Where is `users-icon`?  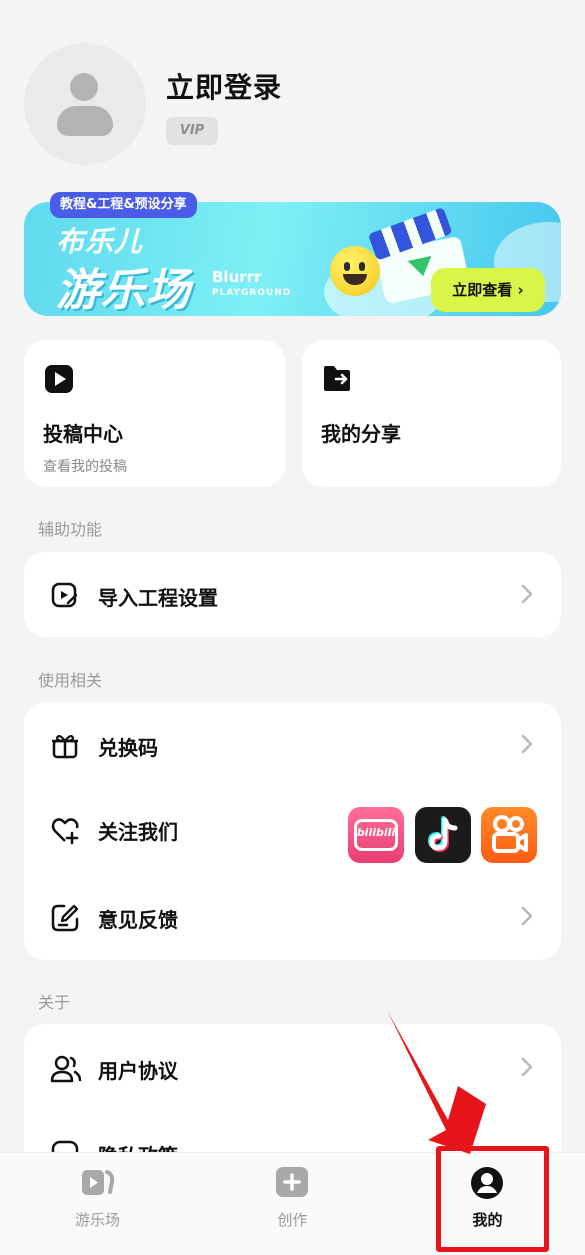
users-icon is located at coordinates (66, 1069).